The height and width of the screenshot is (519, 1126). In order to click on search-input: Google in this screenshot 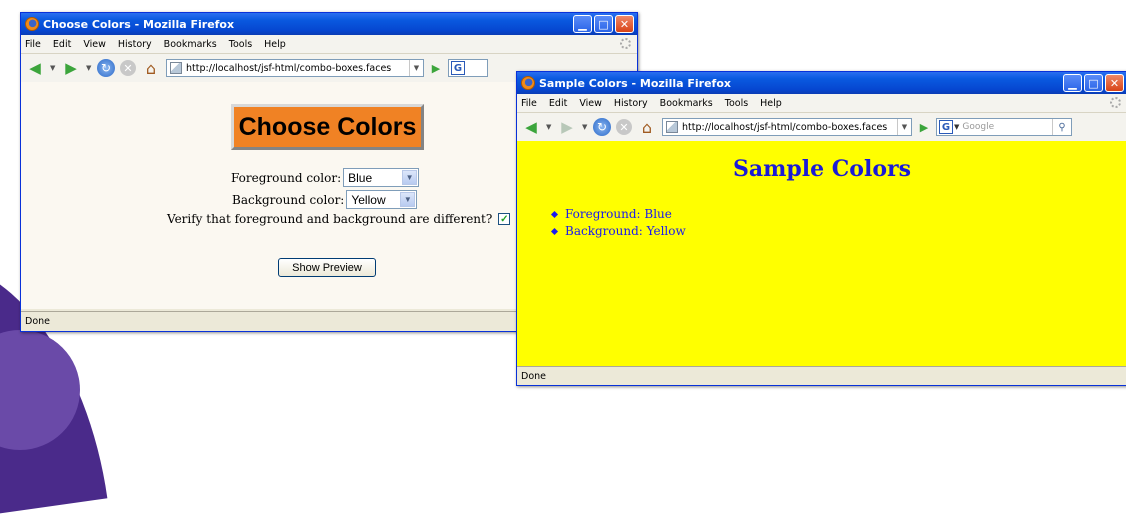, I will do `click(978, 127)`.